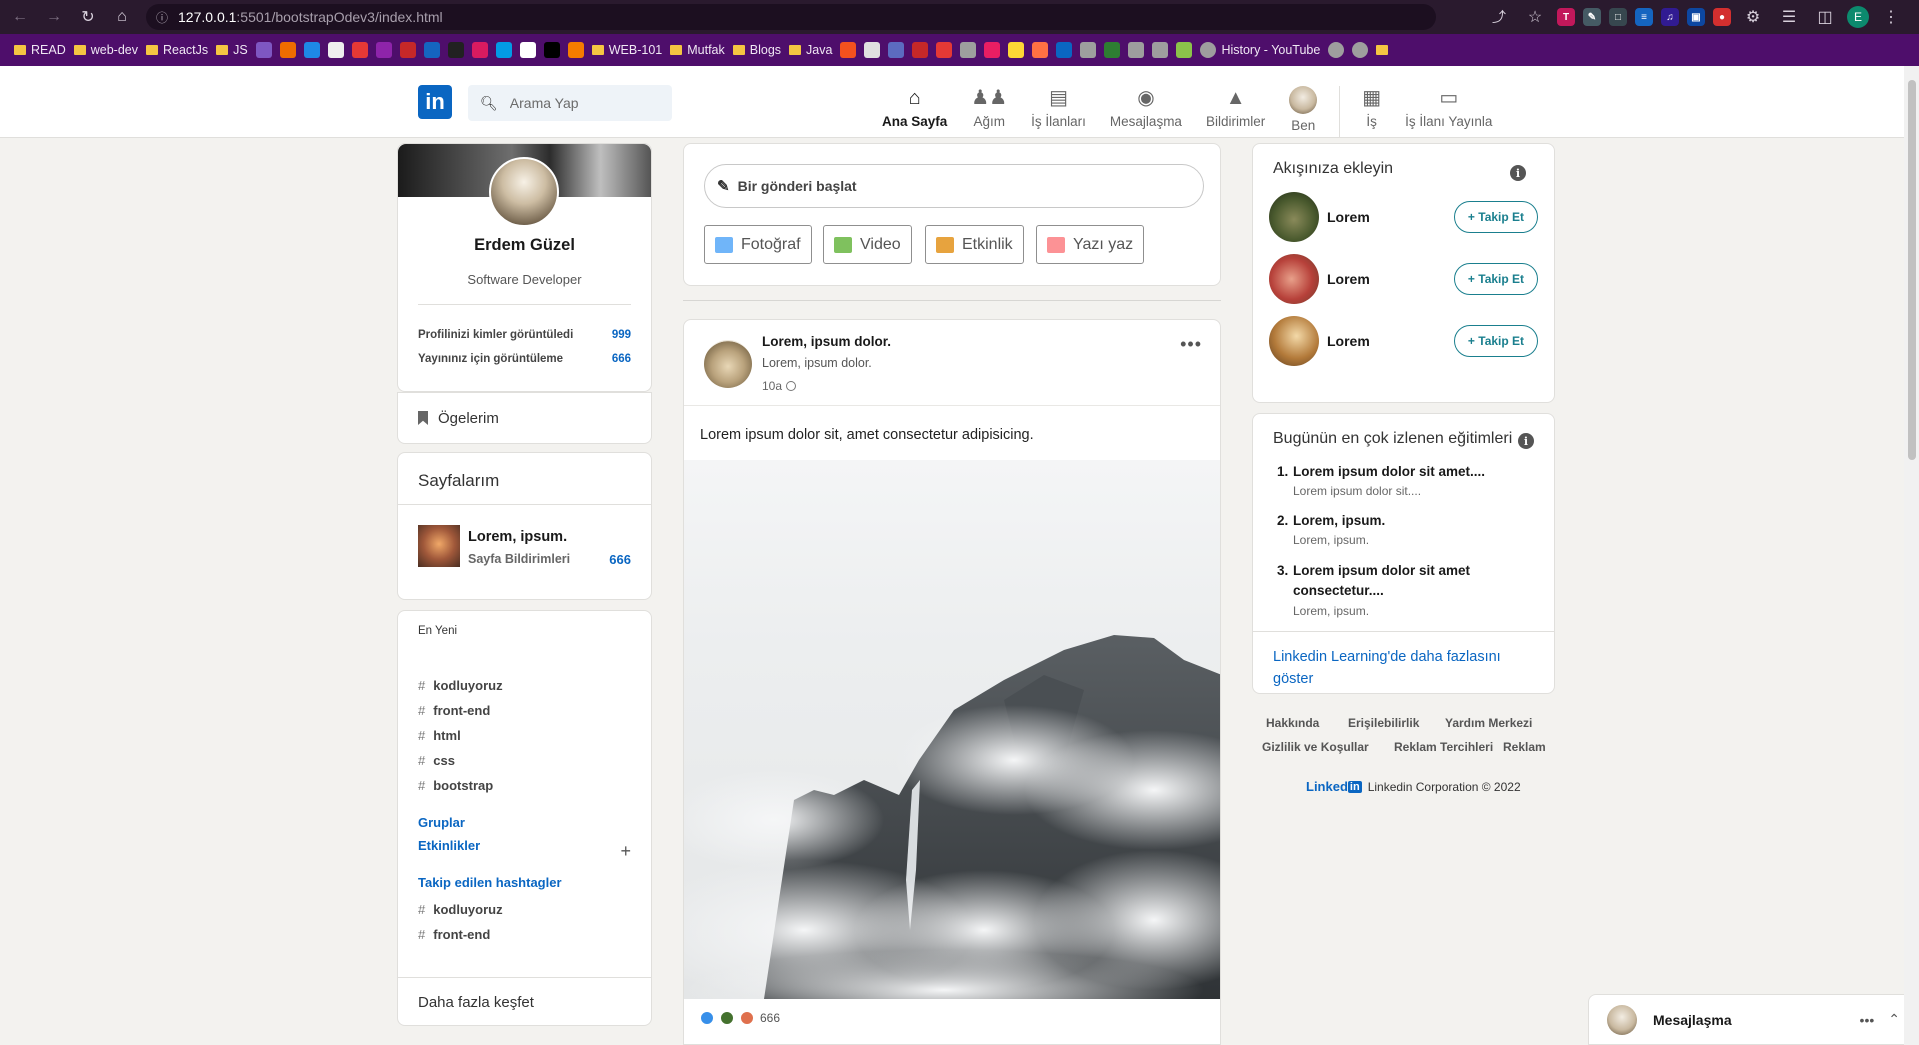 The image size is (1919, 1045). What do you see at coordinates (455, 785) in the screenshot?
I see `hashtag-item: # bootstrap` at bounding box center [455, 785].